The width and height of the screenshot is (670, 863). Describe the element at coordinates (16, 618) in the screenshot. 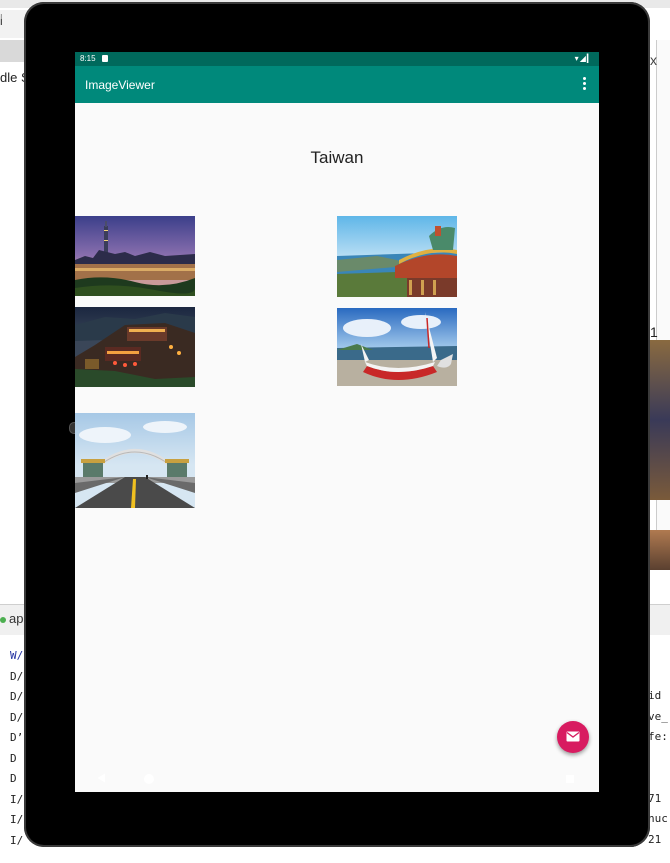

I see `ide-run-tab-label: ap` at that location.